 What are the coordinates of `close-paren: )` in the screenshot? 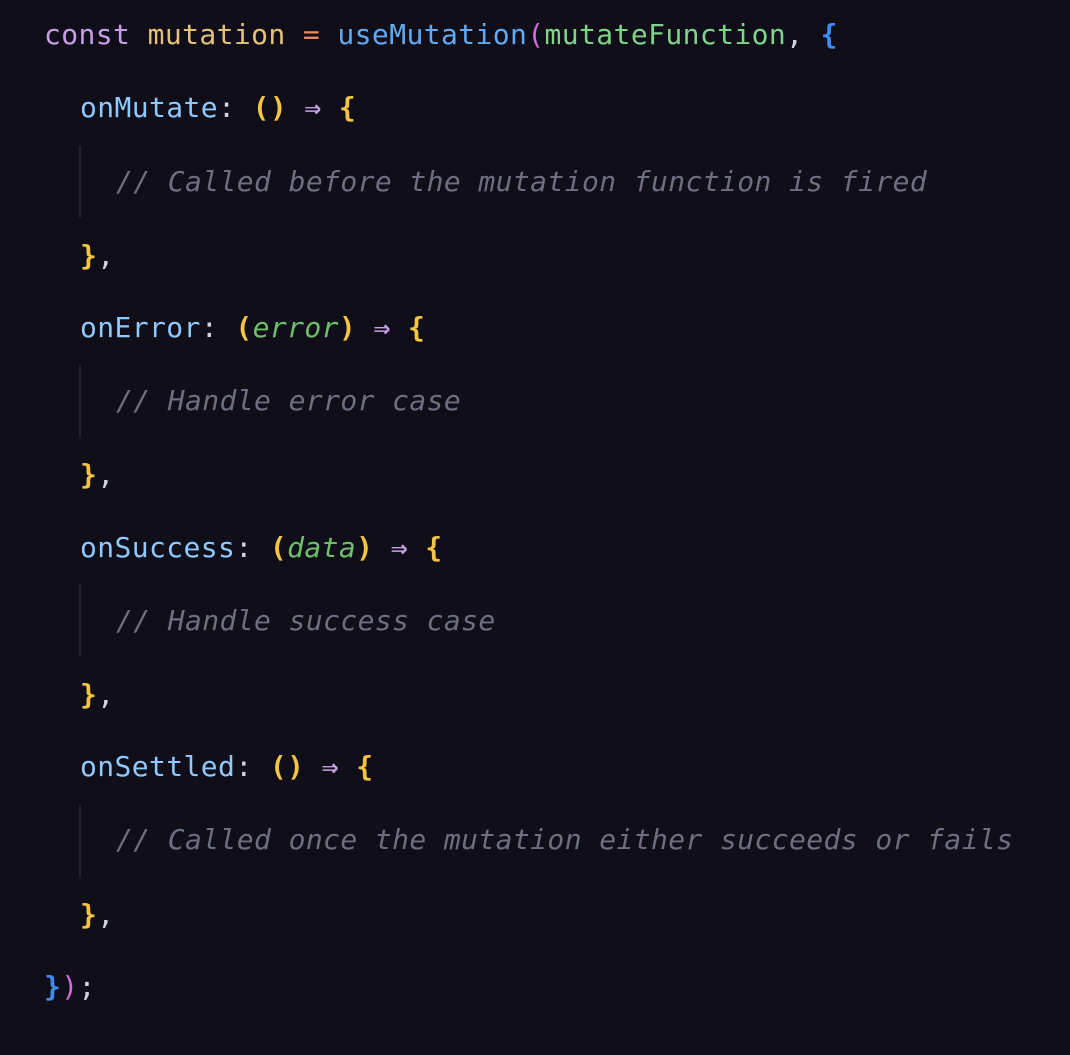 It's located at (70, 986).